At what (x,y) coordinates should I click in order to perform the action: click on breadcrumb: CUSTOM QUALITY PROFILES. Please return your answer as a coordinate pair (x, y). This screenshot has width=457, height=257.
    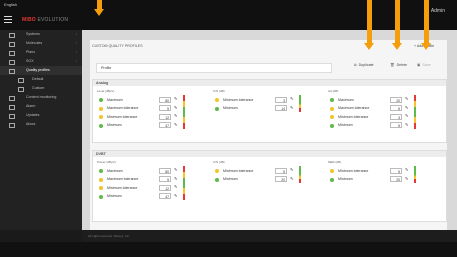
    Looking at the image, I should click on (117, 46).